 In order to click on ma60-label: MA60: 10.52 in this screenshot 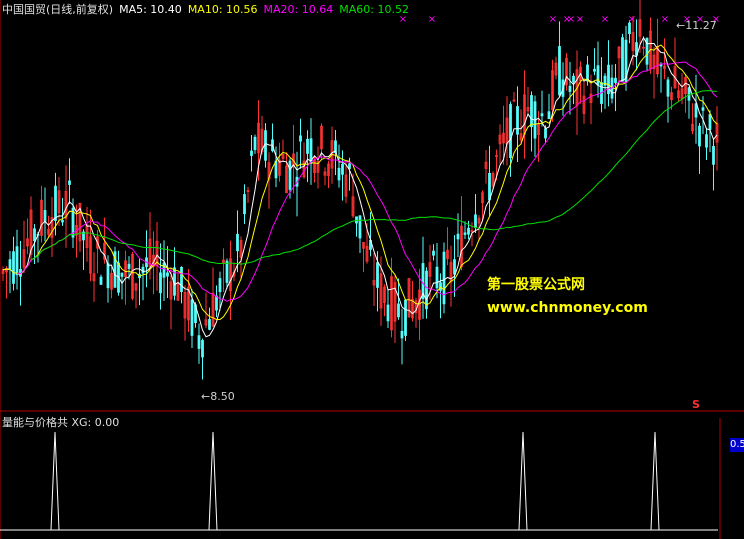, I will do `click(374, 9)`.